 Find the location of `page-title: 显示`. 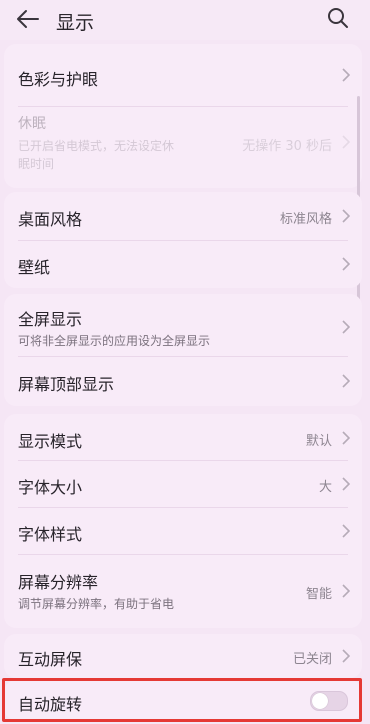

page-title: 显示 is located at coordinates (75, 23).